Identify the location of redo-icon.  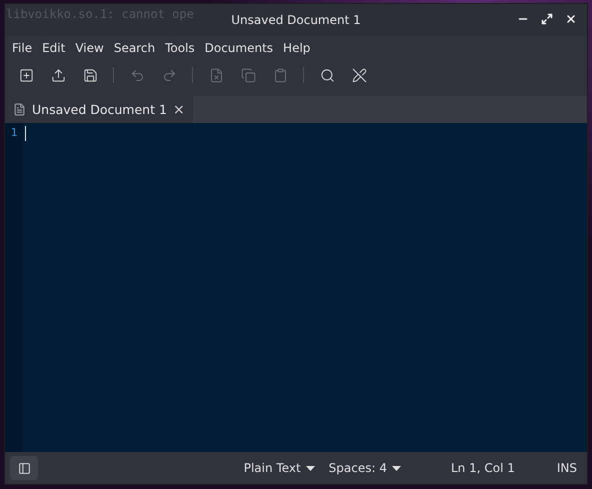
(169, 75).